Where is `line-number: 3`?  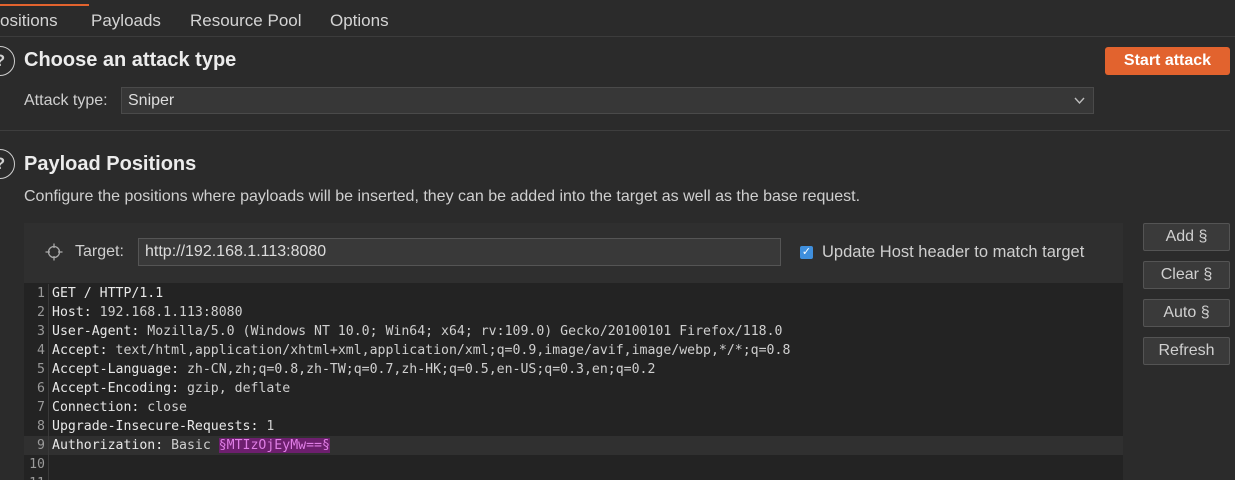 line-number: 3 is located at coordinates (41, 331).